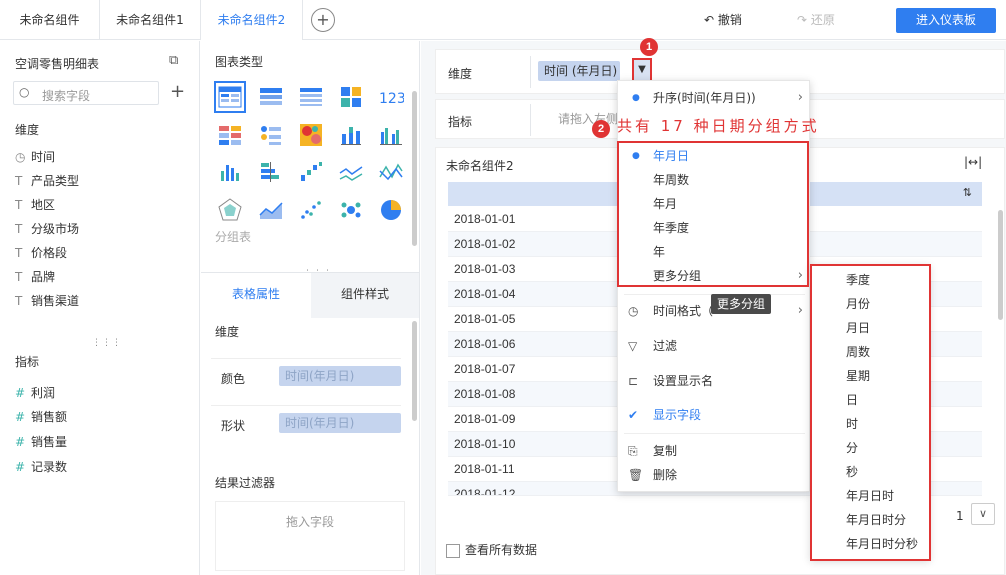 The image size is (1006, 575). Describe the element at coordinates (43, 277) in the screenshot. I see `field-label: 品牌` at that location.